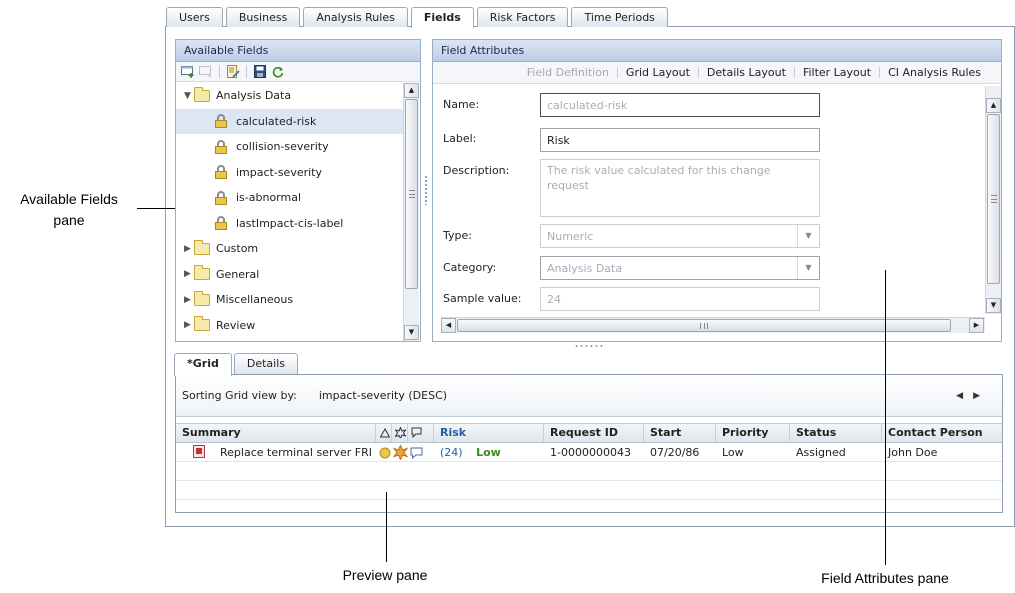 Image resolution: width=1015 pixels, height=593 pixels. Describe the element at coordinates (934, 72) in the screenshot. I see `subtab-ci-analysis-rules: CI Analysis Rules` at that location.